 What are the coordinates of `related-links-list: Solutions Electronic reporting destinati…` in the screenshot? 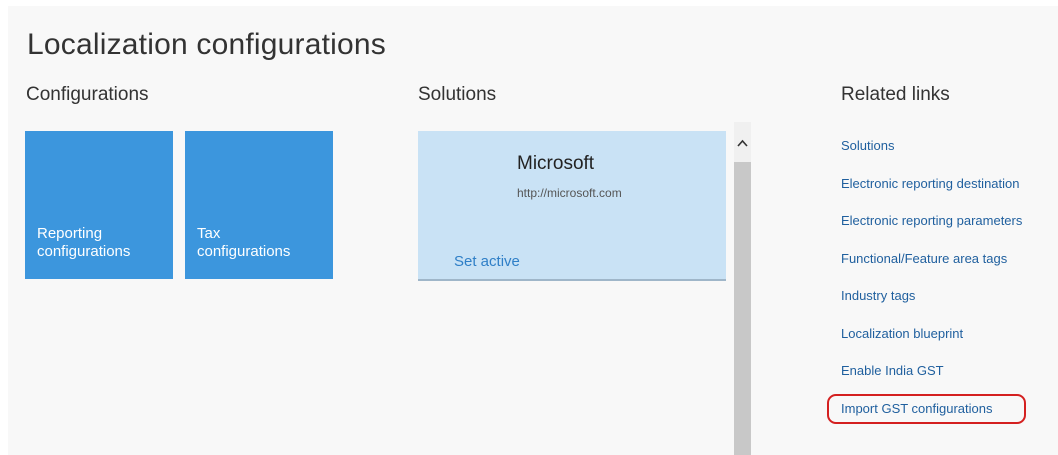 It's located at (931, 288).